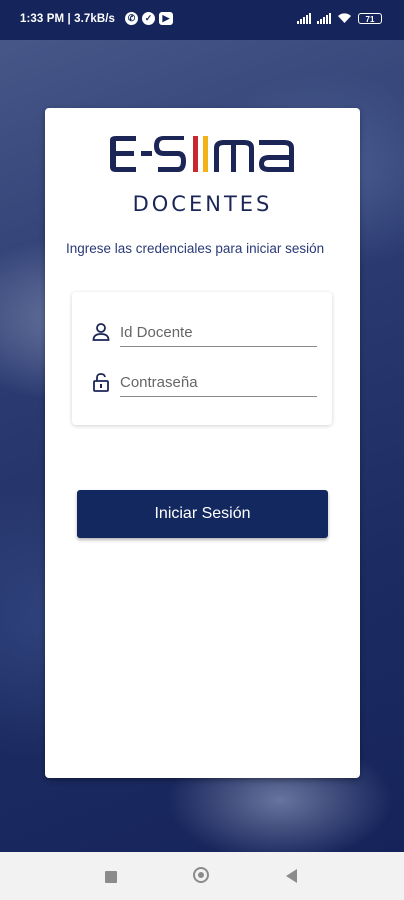 The image size is (404, 900). I want to click on id-docente-field, so click(205, 333).